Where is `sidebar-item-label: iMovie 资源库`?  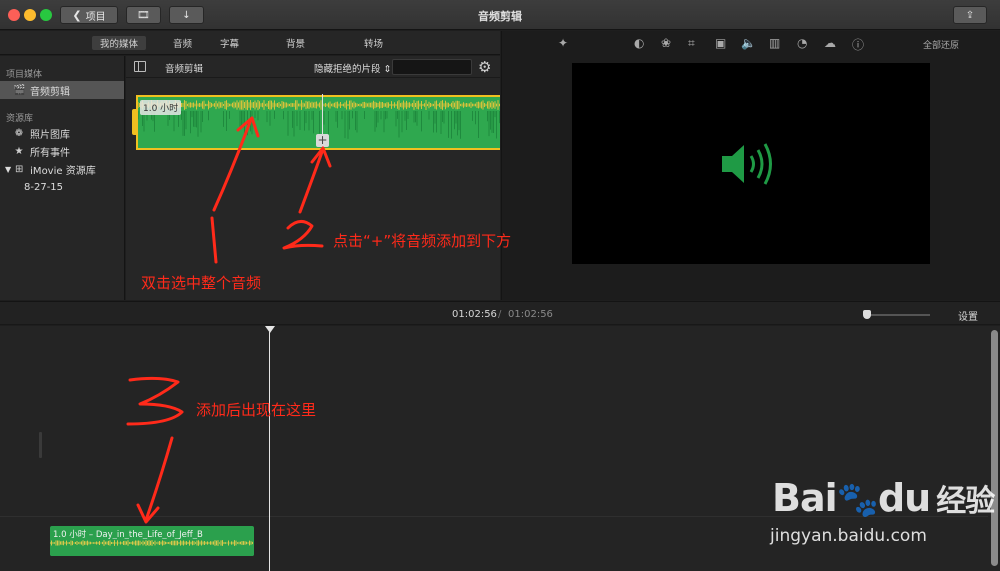
sidebar-item-label: iMovie 资源库 is located at coordinates (63, 171).